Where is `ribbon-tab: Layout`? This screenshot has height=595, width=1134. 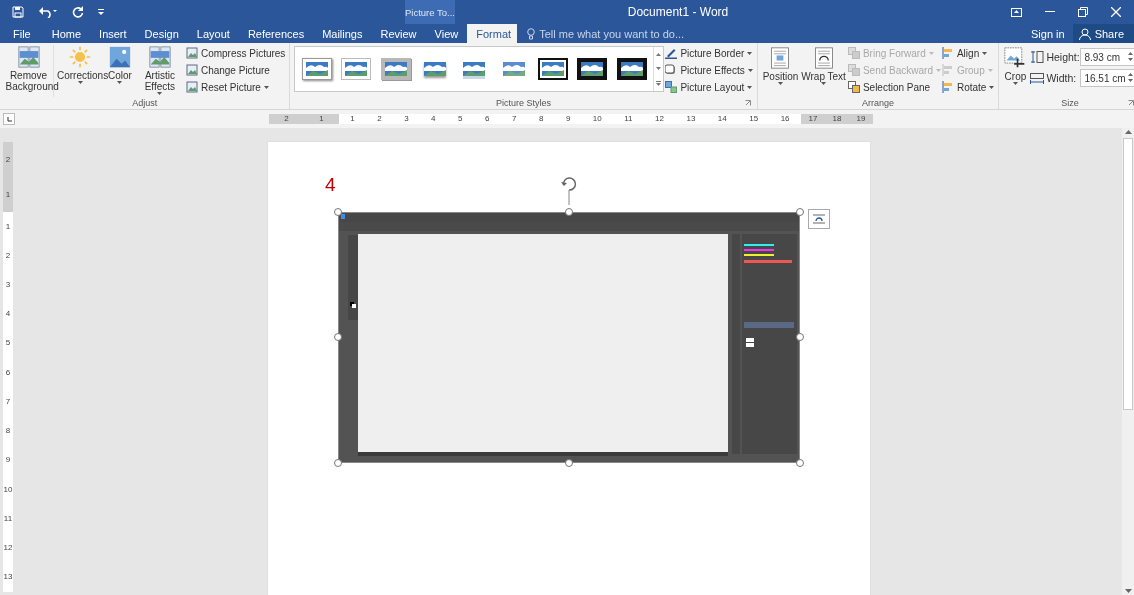
ribbon-tab: Layout is located at coordinates (213, 33).